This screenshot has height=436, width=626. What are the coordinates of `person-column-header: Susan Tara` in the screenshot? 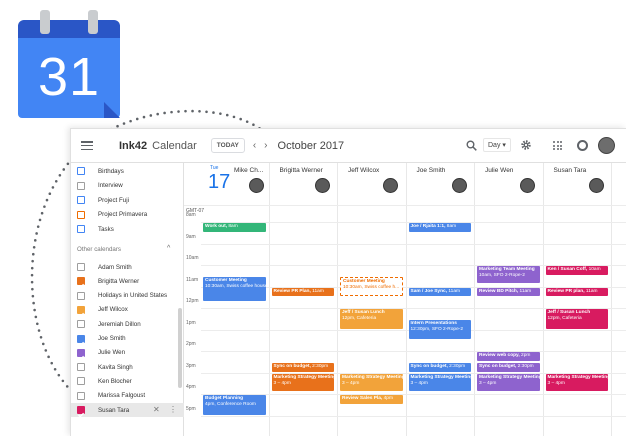 It's located at (578, 184).